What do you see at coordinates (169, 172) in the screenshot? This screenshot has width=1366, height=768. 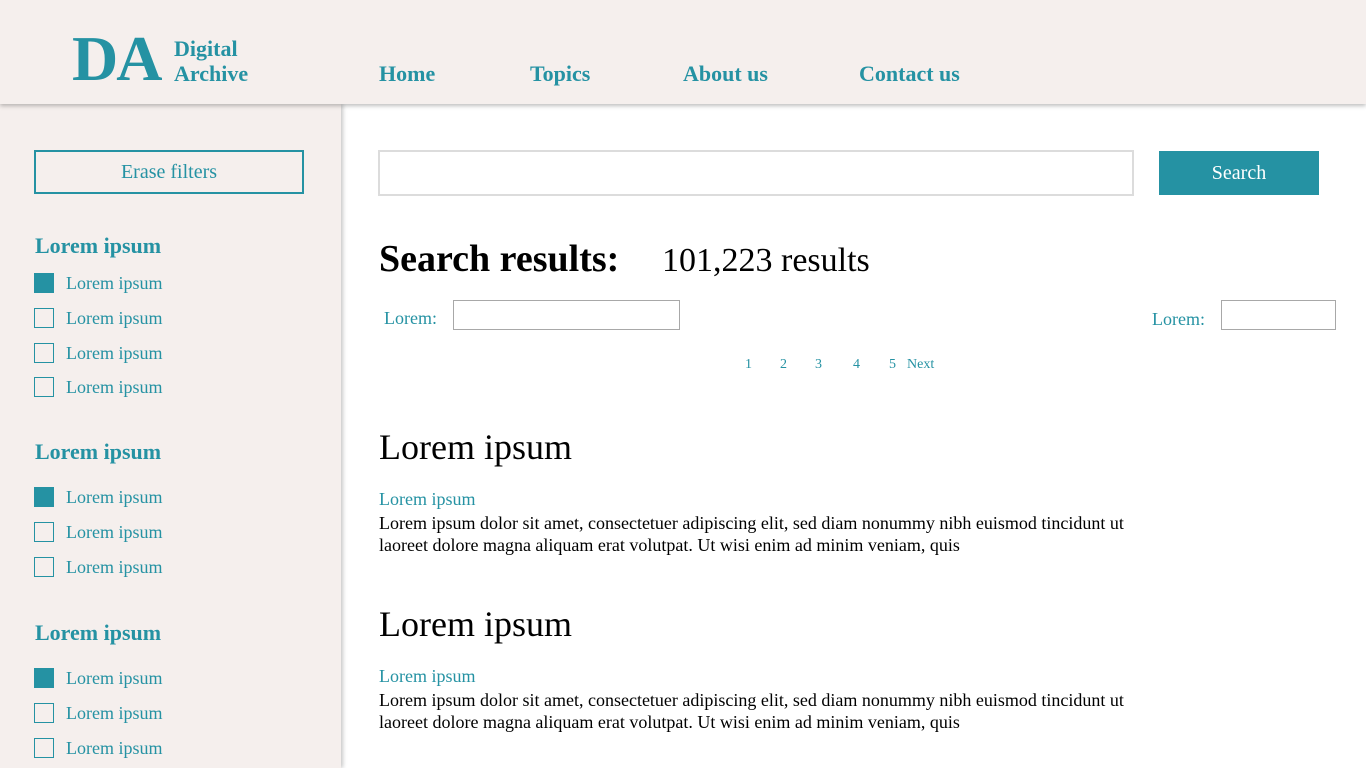 I see `erase-filters-button: Erase filters` at bounding box center [169, 172].